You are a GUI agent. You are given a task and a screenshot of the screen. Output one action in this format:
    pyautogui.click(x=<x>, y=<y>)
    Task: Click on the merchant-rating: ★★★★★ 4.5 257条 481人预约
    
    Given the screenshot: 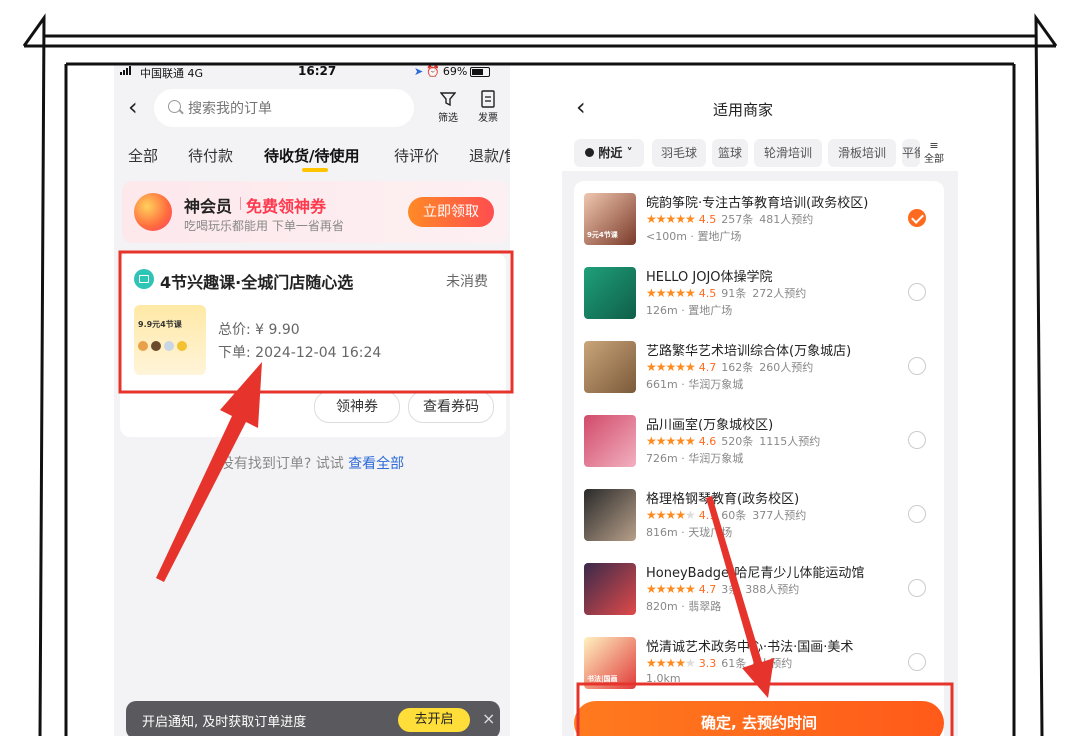 What is the action you would take?
    pyautogui.click(x=729, y=219)
    